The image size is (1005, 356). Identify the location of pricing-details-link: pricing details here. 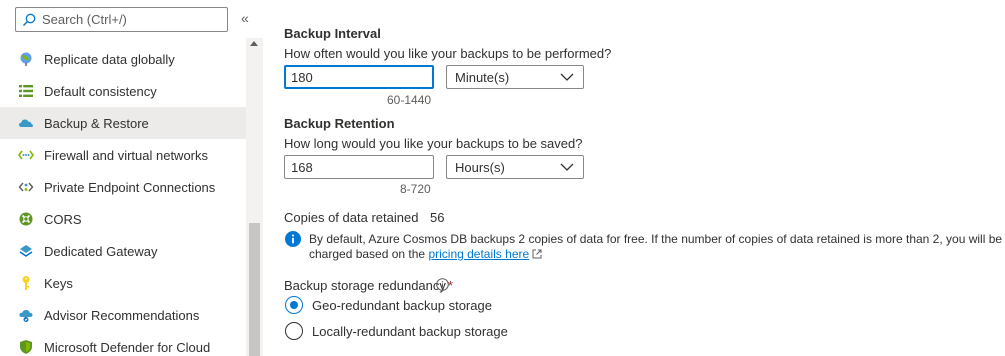
(478, 254).